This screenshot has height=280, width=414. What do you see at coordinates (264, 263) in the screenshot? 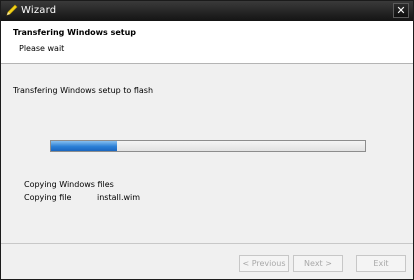
I see `previous-button: < Previous` at bounding box center [264, 263].